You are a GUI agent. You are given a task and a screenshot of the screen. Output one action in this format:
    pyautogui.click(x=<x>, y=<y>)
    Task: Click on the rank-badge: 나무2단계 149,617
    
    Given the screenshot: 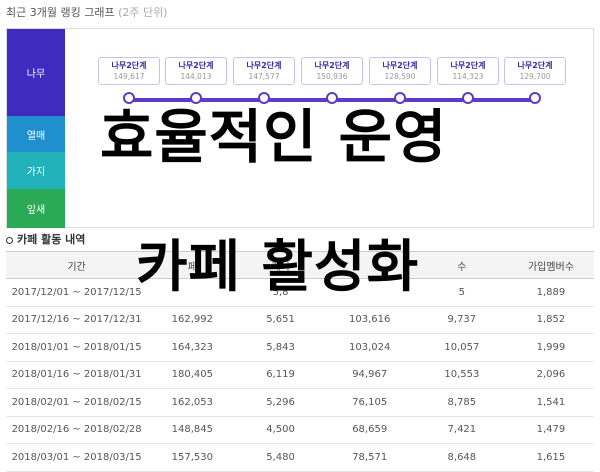 What is the action you would take?
    pyautogui.click(x=129, y=71)
    